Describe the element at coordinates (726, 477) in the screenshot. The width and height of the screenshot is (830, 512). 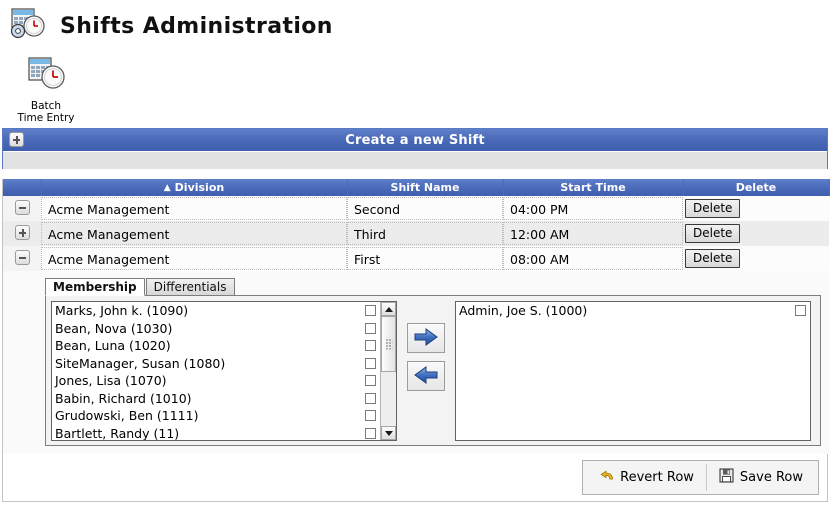
I see `floppy-disk-icon` at that location.